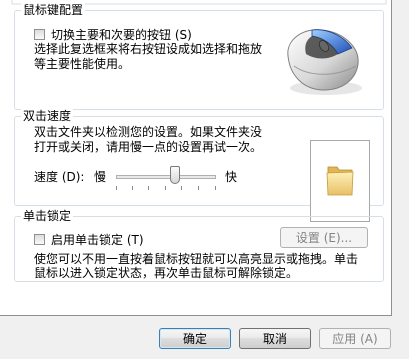 Image resolution: width=409 pixels, height=359 pixels. What do you see at coordinates (59, 177) in the screenshot?
I see `speed-label: 速度 (D):` at bounding box center [59, 177].